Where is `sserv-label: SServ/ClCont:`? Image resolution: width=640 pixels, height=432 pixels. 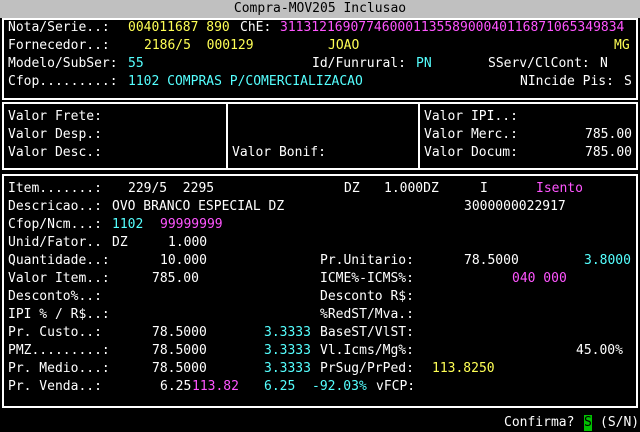
sserv-label: SServ/ClCont: is located at coordinates (539, 63).